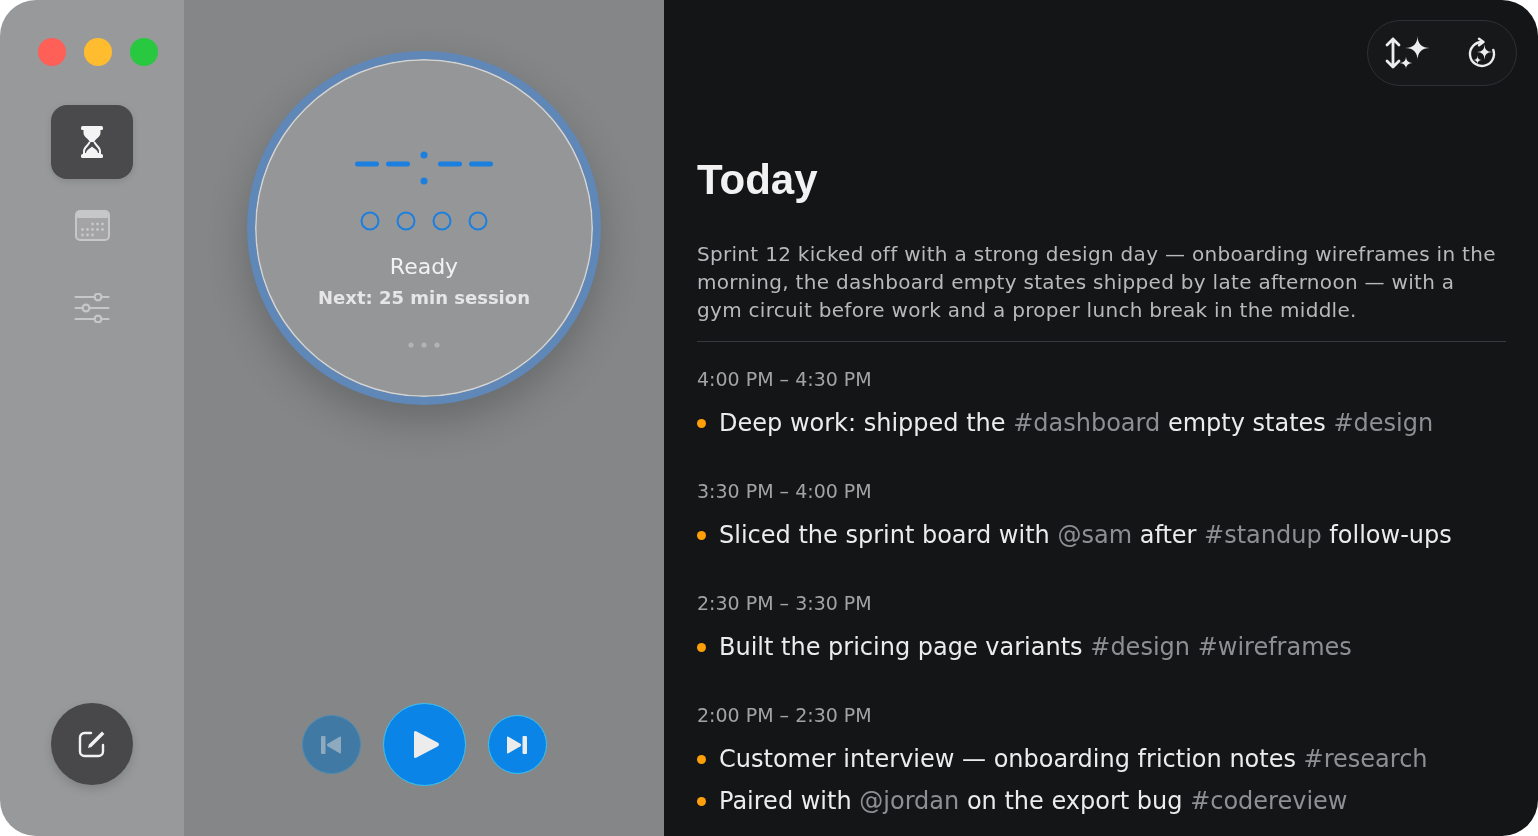 The image size is (1538, 836). I want to click on skip-back-icon, so click(331, 744).